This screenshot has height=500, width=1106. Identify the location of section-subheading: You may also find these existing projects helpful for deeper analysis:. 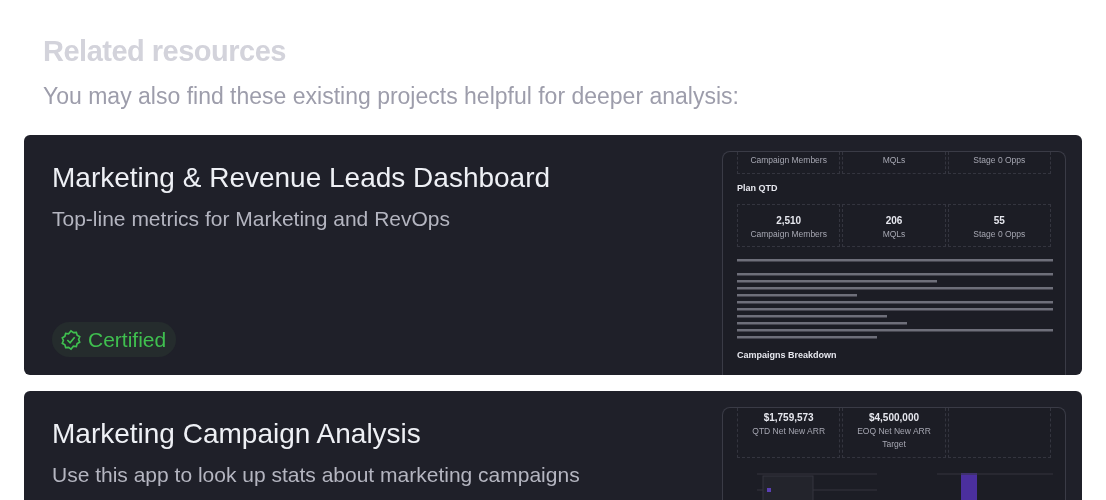
(391, 96).